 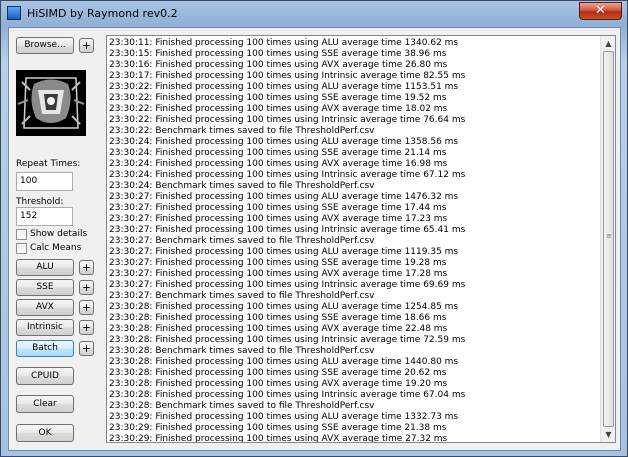 I want to click on vertical-scrollbar: ▲ ≡ ▼, so click(x=607, y=239).